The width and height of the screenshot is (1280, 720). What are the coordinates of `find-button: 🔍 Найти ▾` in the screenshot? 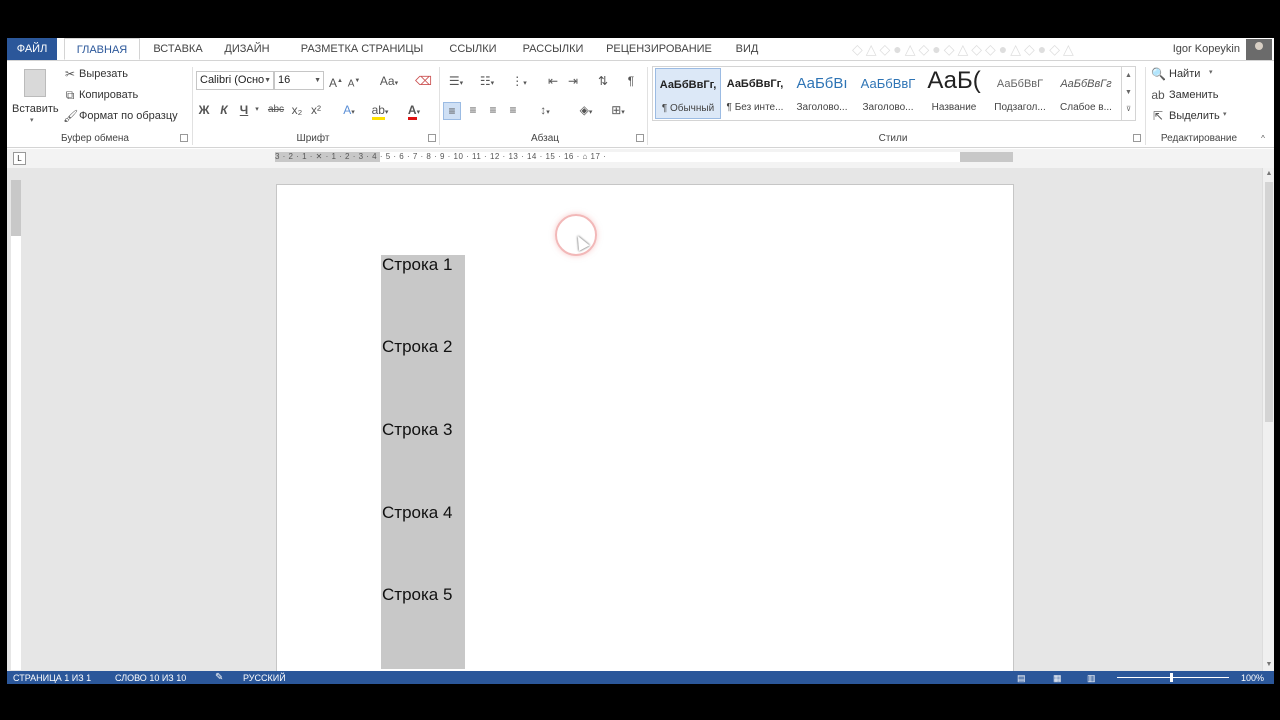 It's located at (1191, 75).